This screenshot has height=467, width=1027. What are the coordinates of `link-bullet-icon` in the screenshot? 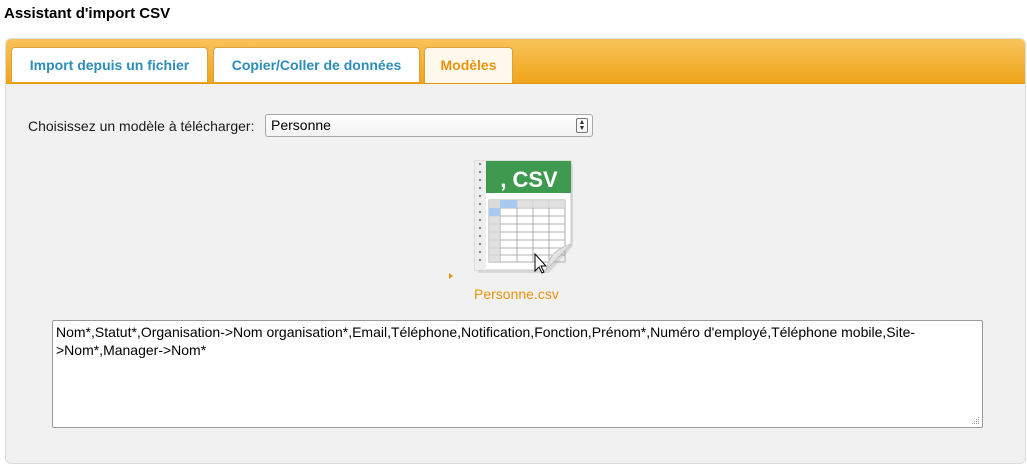 It's located at (451, 276).